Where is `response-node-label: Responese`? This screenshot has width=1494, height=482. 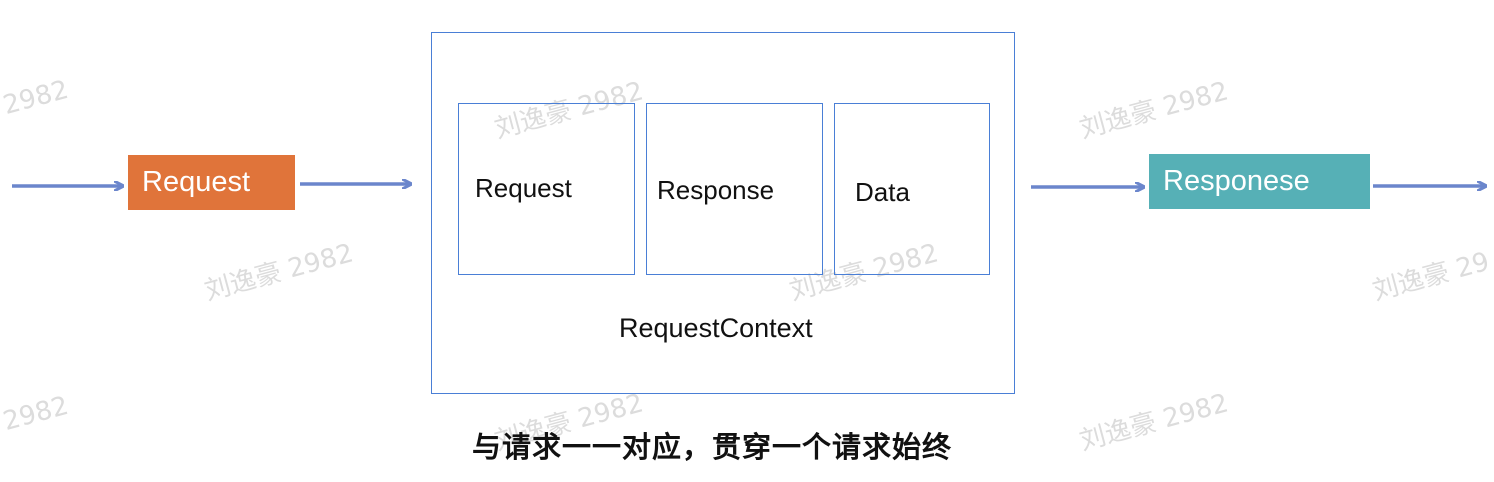
response-node-label: Responese is located at coordinates (1236, 181).